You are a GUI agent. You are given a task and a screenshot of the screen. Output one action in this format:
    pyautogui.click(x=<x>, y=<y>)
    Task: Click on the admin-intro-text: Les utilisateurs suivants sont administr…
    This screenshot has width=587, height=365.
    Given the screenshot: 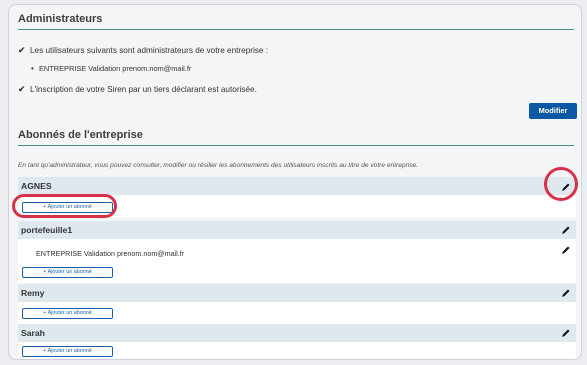 What is the action you would take?
    pyautogui.click(x=149, y=50)
    